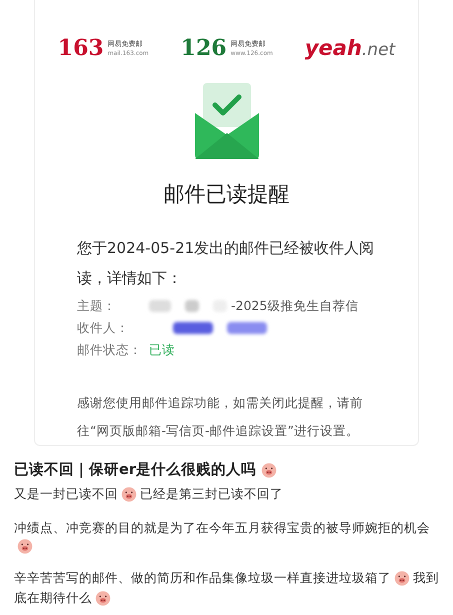 Image resolution: width=453 pixels, height=615 pixels. I want to click on post-text: 我到, so click(426, 578).